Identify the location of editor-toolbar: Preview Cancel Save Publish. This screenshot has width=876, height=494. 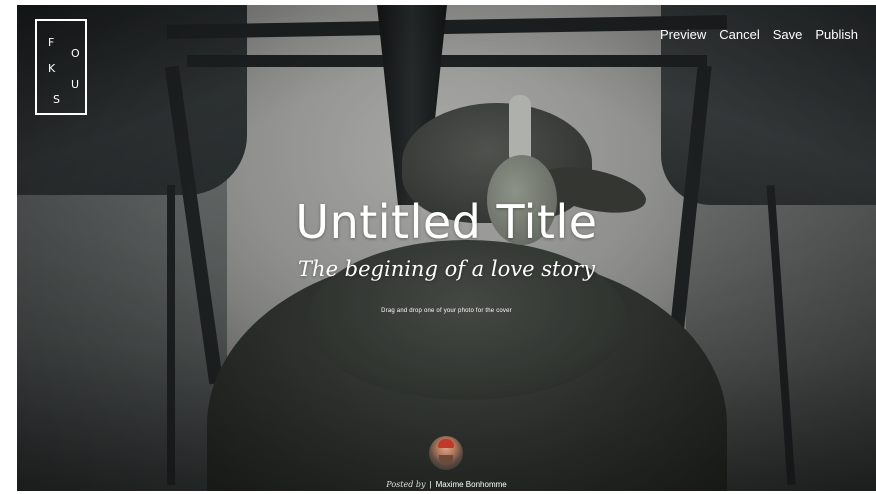
(759, 34).